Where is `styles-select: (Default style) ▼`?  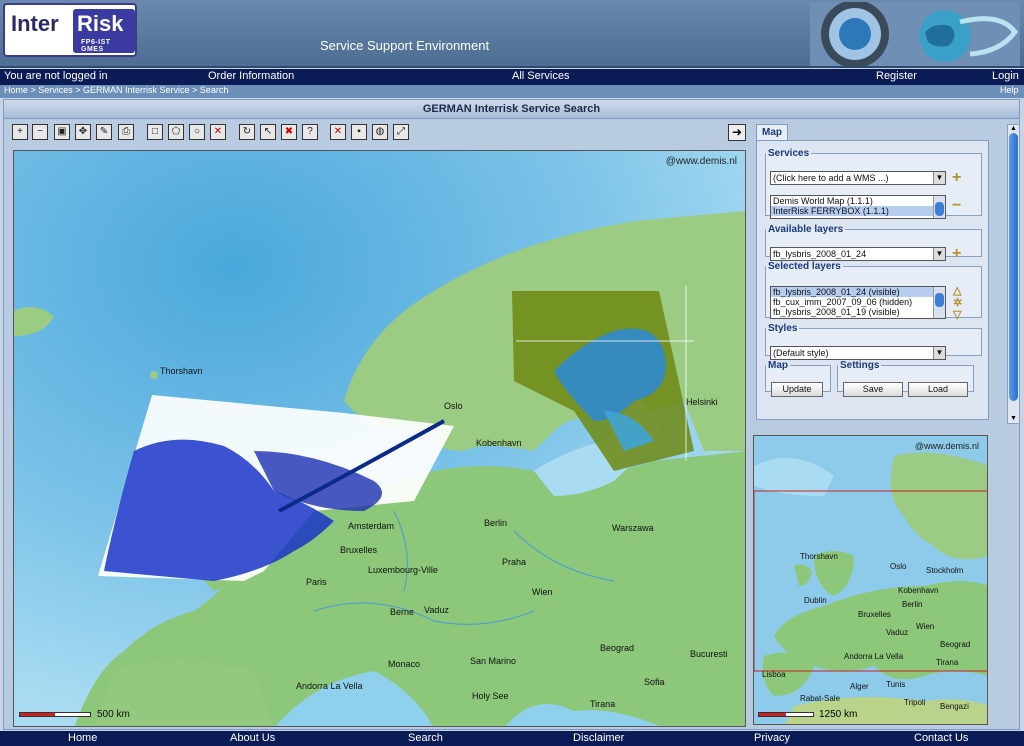 styles-select: (Default style) ▼ is located at coordinates (858, 353).